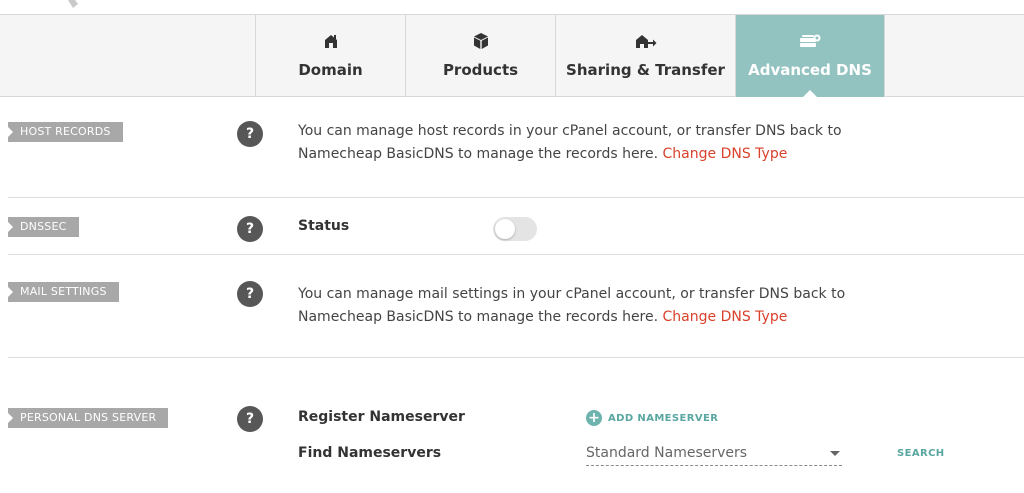 This screenshot has width=1024, height=493. I want to click on logo-fragment-icon, so click(73, 4).